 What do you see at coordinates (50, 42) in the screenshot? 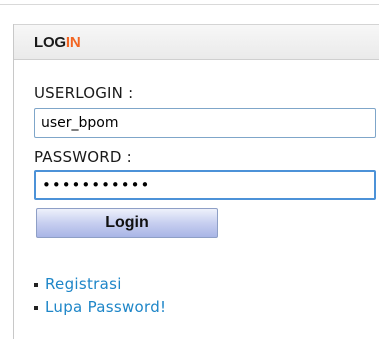
I see `panel-title-main: LOG` at bounding box center [50, 42].